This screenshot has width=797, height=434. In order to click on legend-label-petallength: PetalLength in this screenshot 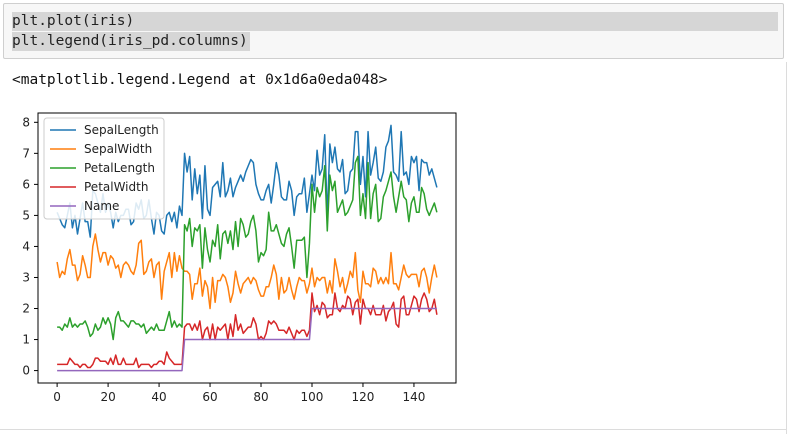, I will do `click(119, 168)`.